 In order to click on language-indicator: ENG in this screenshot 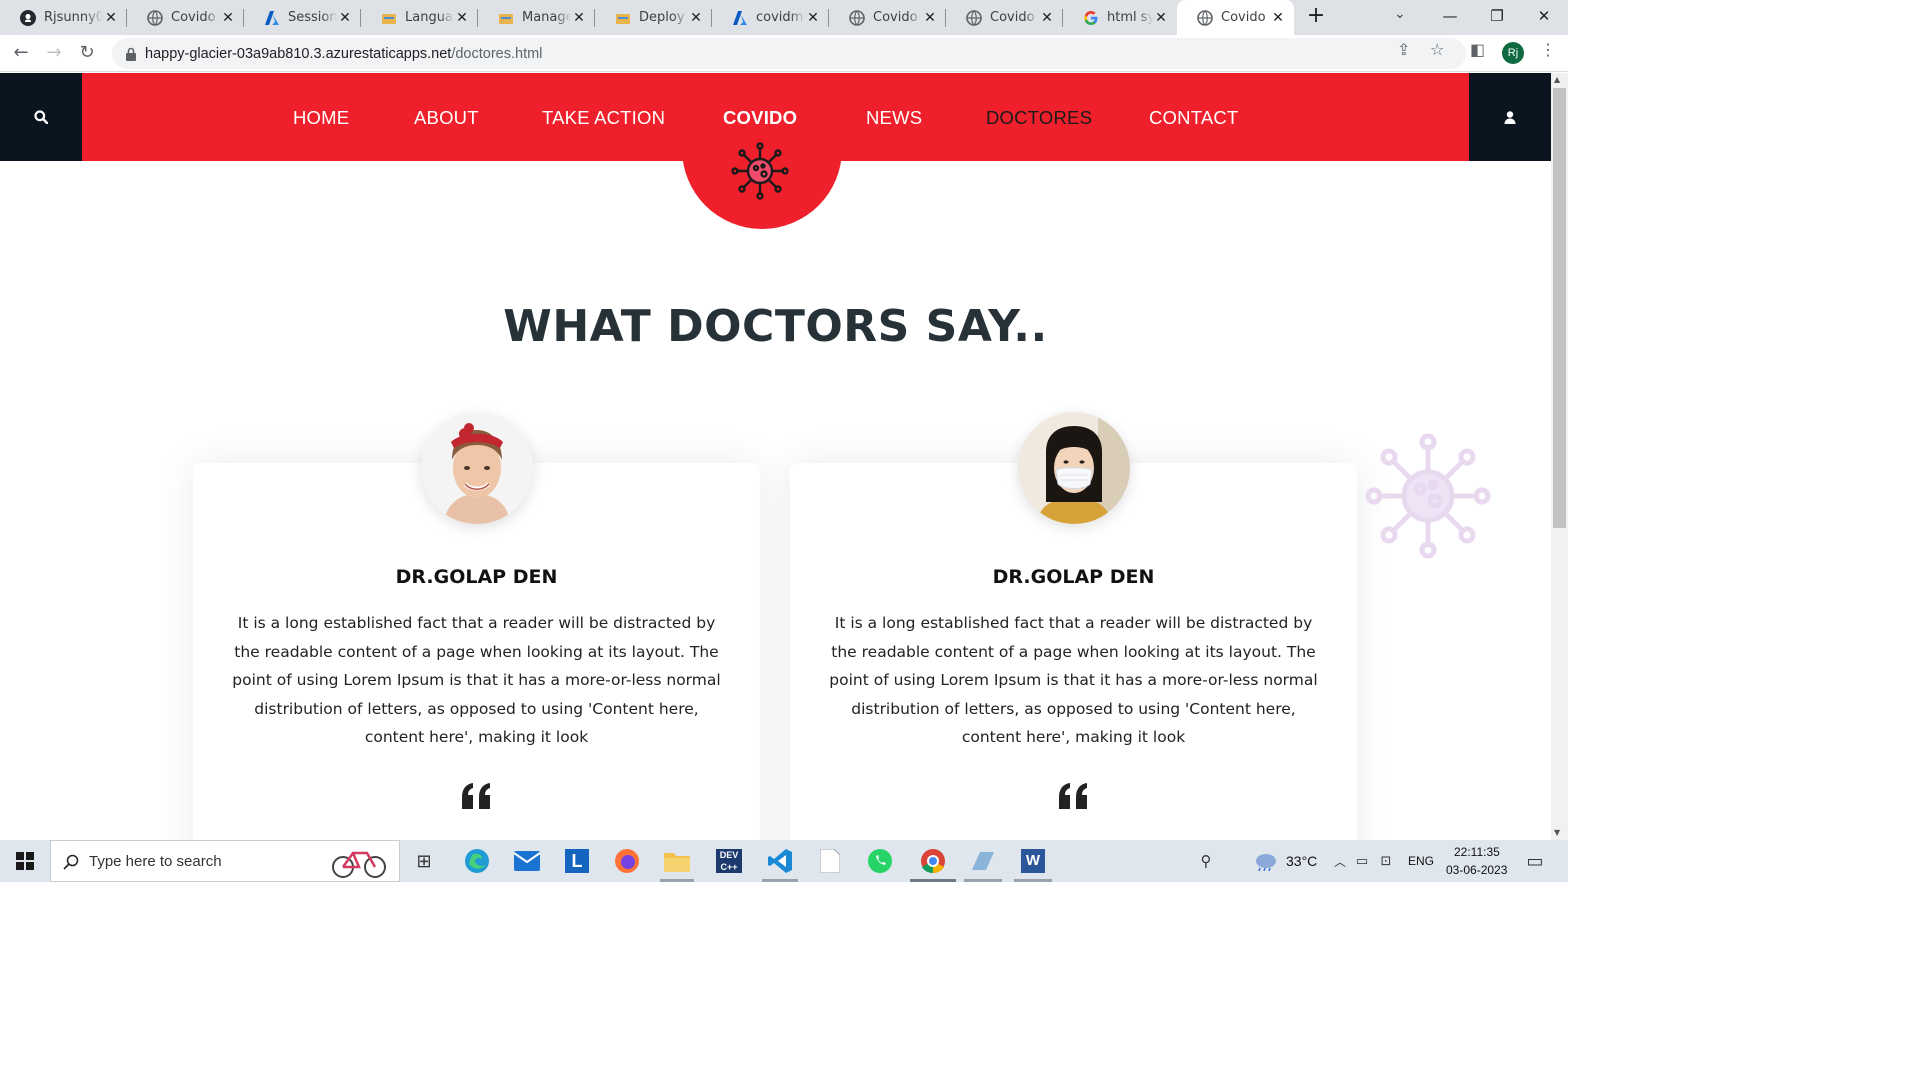, I will do `click(1421, 861)`.